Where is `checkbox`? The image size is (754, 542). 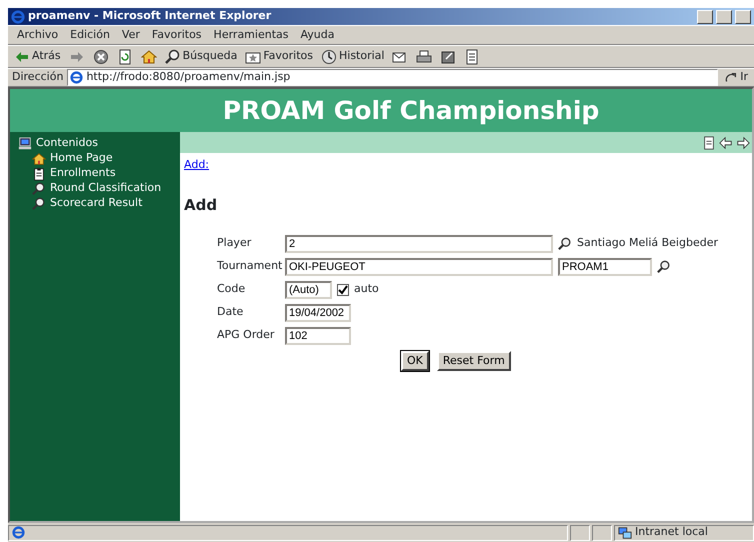 checkbox is located at coordinates (343, 290).